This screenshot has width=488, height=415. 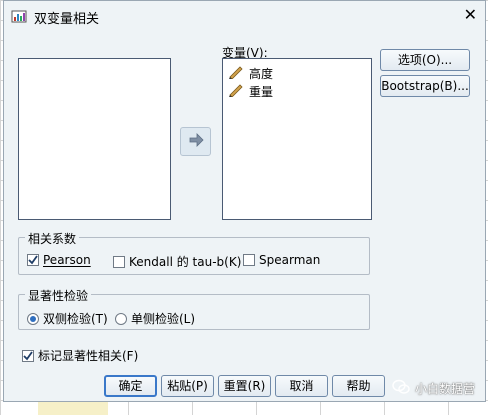 I want to click on watermark: 小白数据营, so click(x=433, y=388).